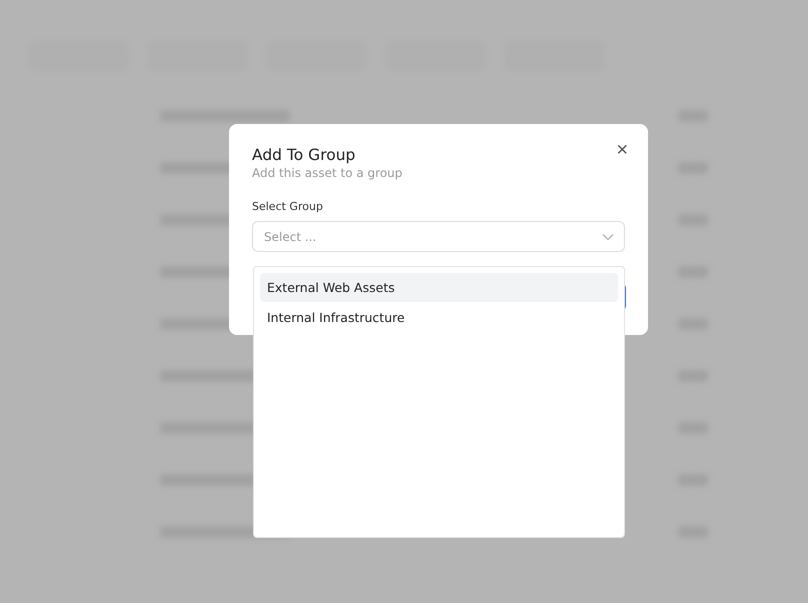  What do you see at coordinates (304, 155) in the screenshot?
I see `dialog-title: Add To Group` at bounding box center [304, 155].